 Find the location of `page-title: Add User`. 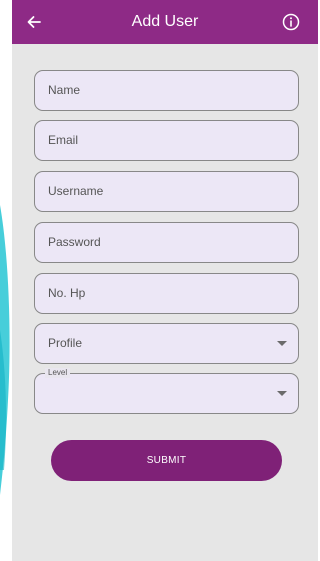

page-title: Add User is located at coordinates (165, 21).